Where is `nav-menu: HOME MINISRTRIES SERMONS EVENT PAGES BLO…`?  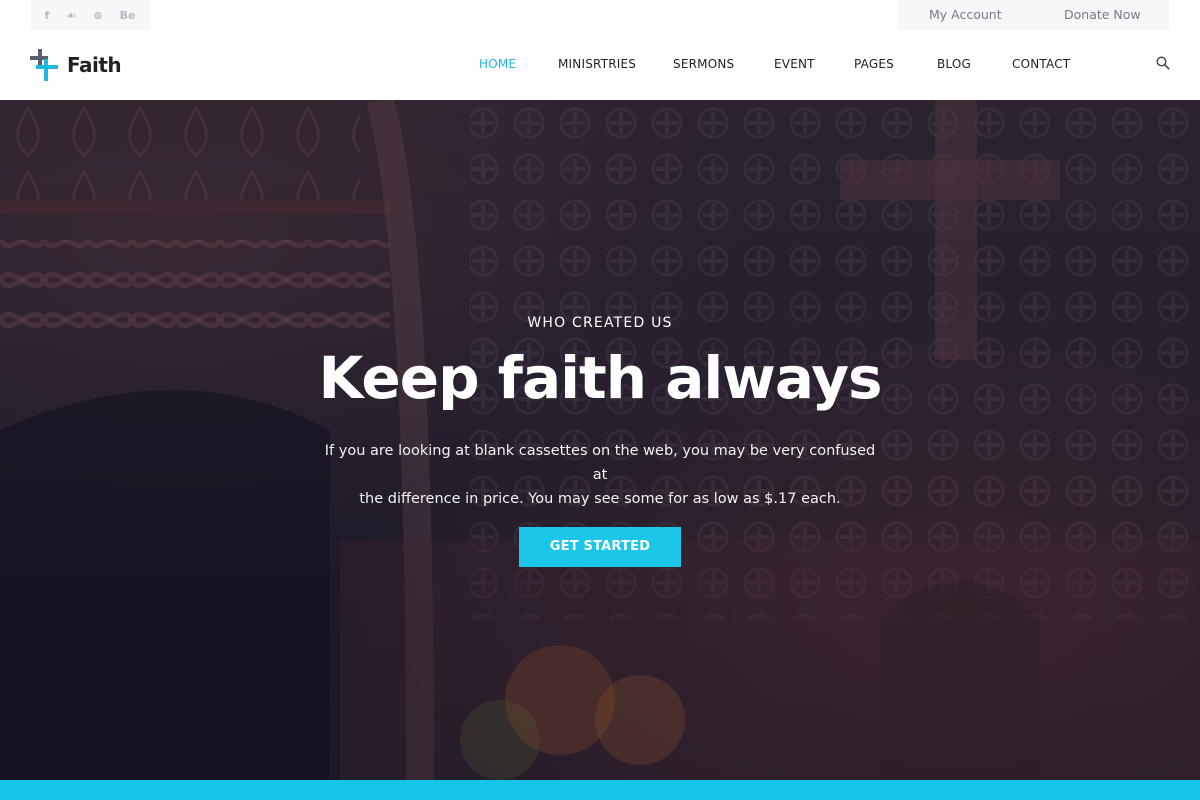 nav-menu: HOME MINISRTRIES SERMONS EVENT PAGES BLO… is located at coordinates (600, 67).